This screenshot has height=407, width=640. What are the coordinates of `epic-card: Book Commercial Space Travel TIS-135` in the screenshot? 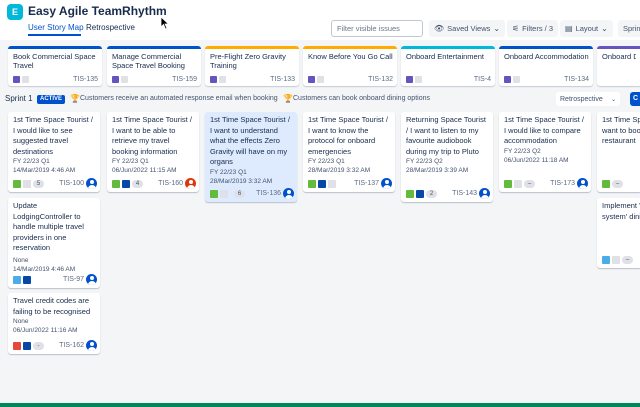 It's located at (55, 66).